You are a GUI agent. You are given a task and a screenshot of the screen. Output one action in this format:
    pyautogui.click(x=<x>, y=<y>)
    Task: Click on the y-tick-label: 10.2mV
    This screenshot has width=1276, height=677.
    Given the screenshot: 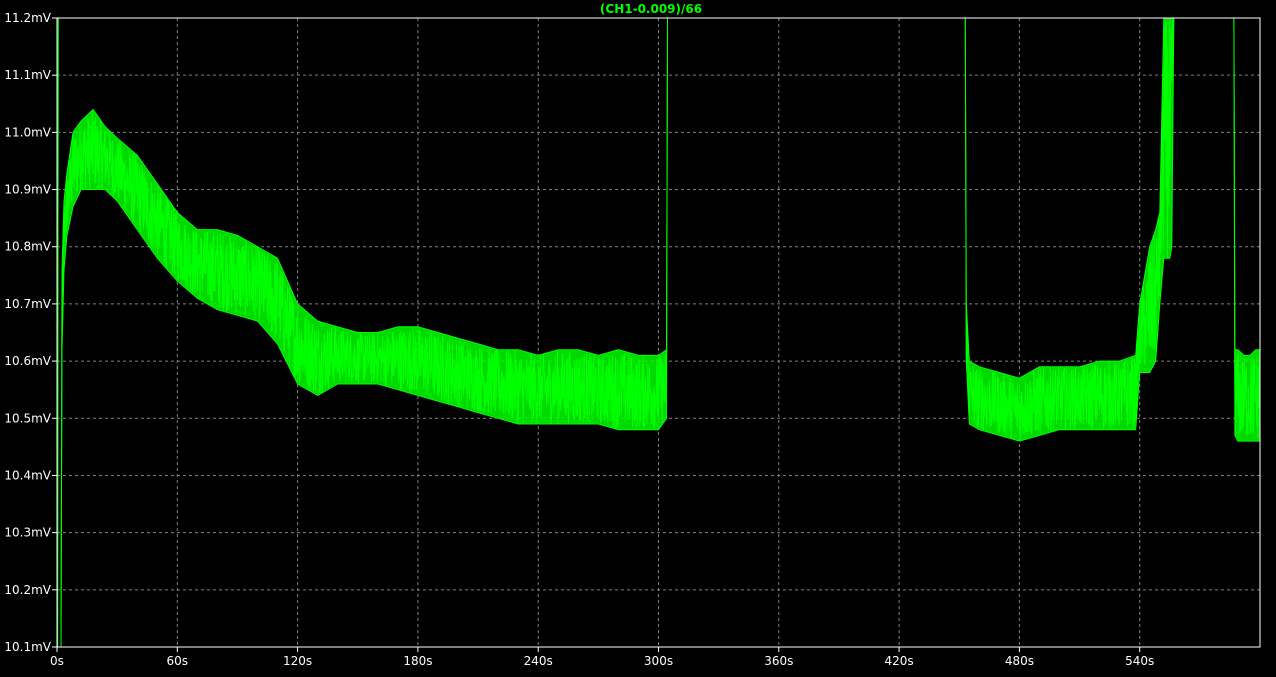 What is the action you would take?
    pyautogui.click(x=27, y=590)
    